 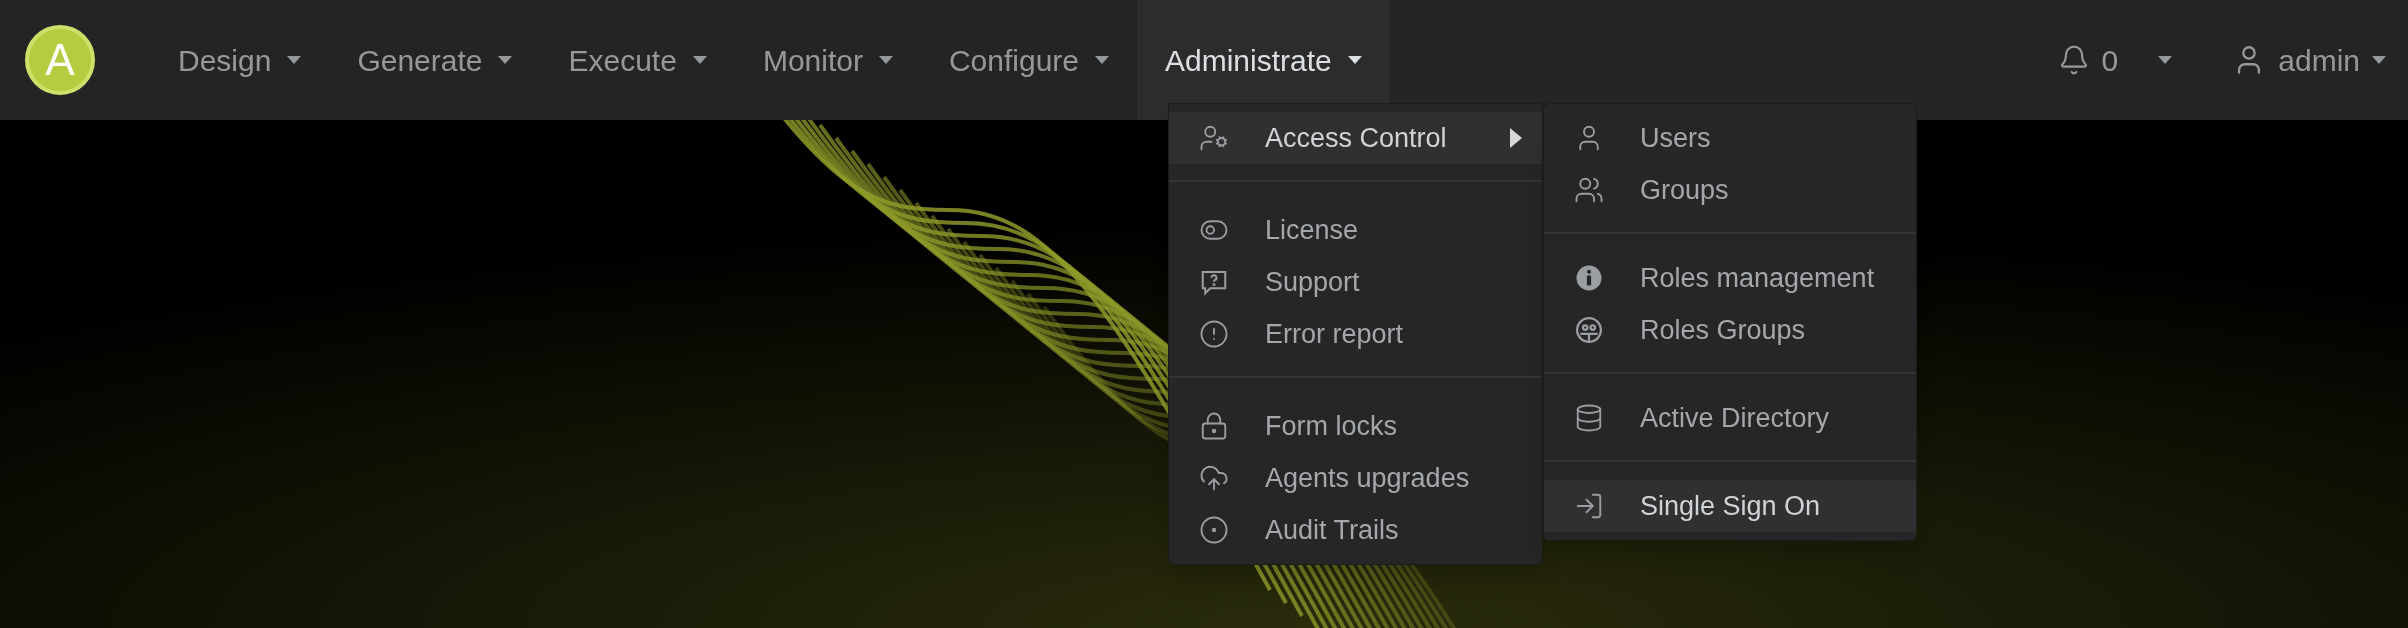 I want to click on lock-icon, so click(x=1214, y=426).